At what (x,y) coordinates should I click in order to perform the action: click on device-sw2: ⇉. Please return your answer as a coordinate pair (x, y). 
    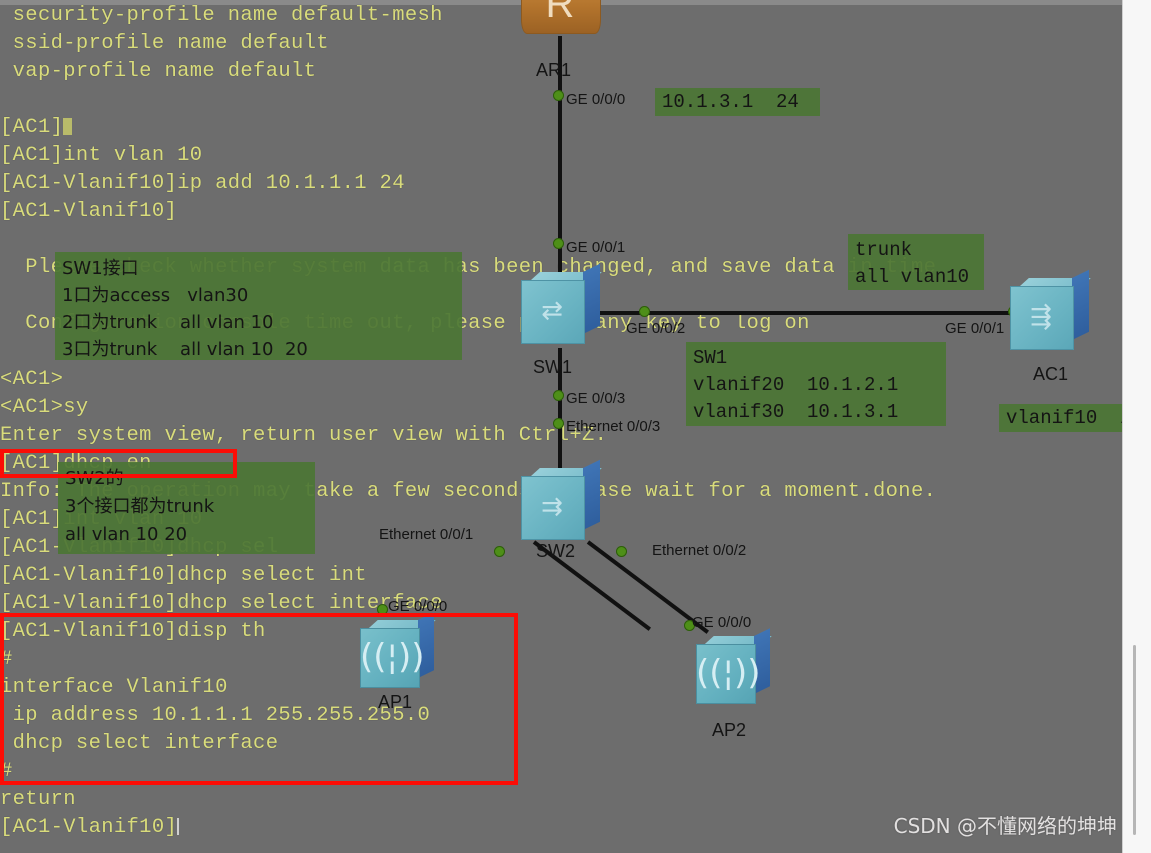
    Looking at the image, I should click on (561, 499).